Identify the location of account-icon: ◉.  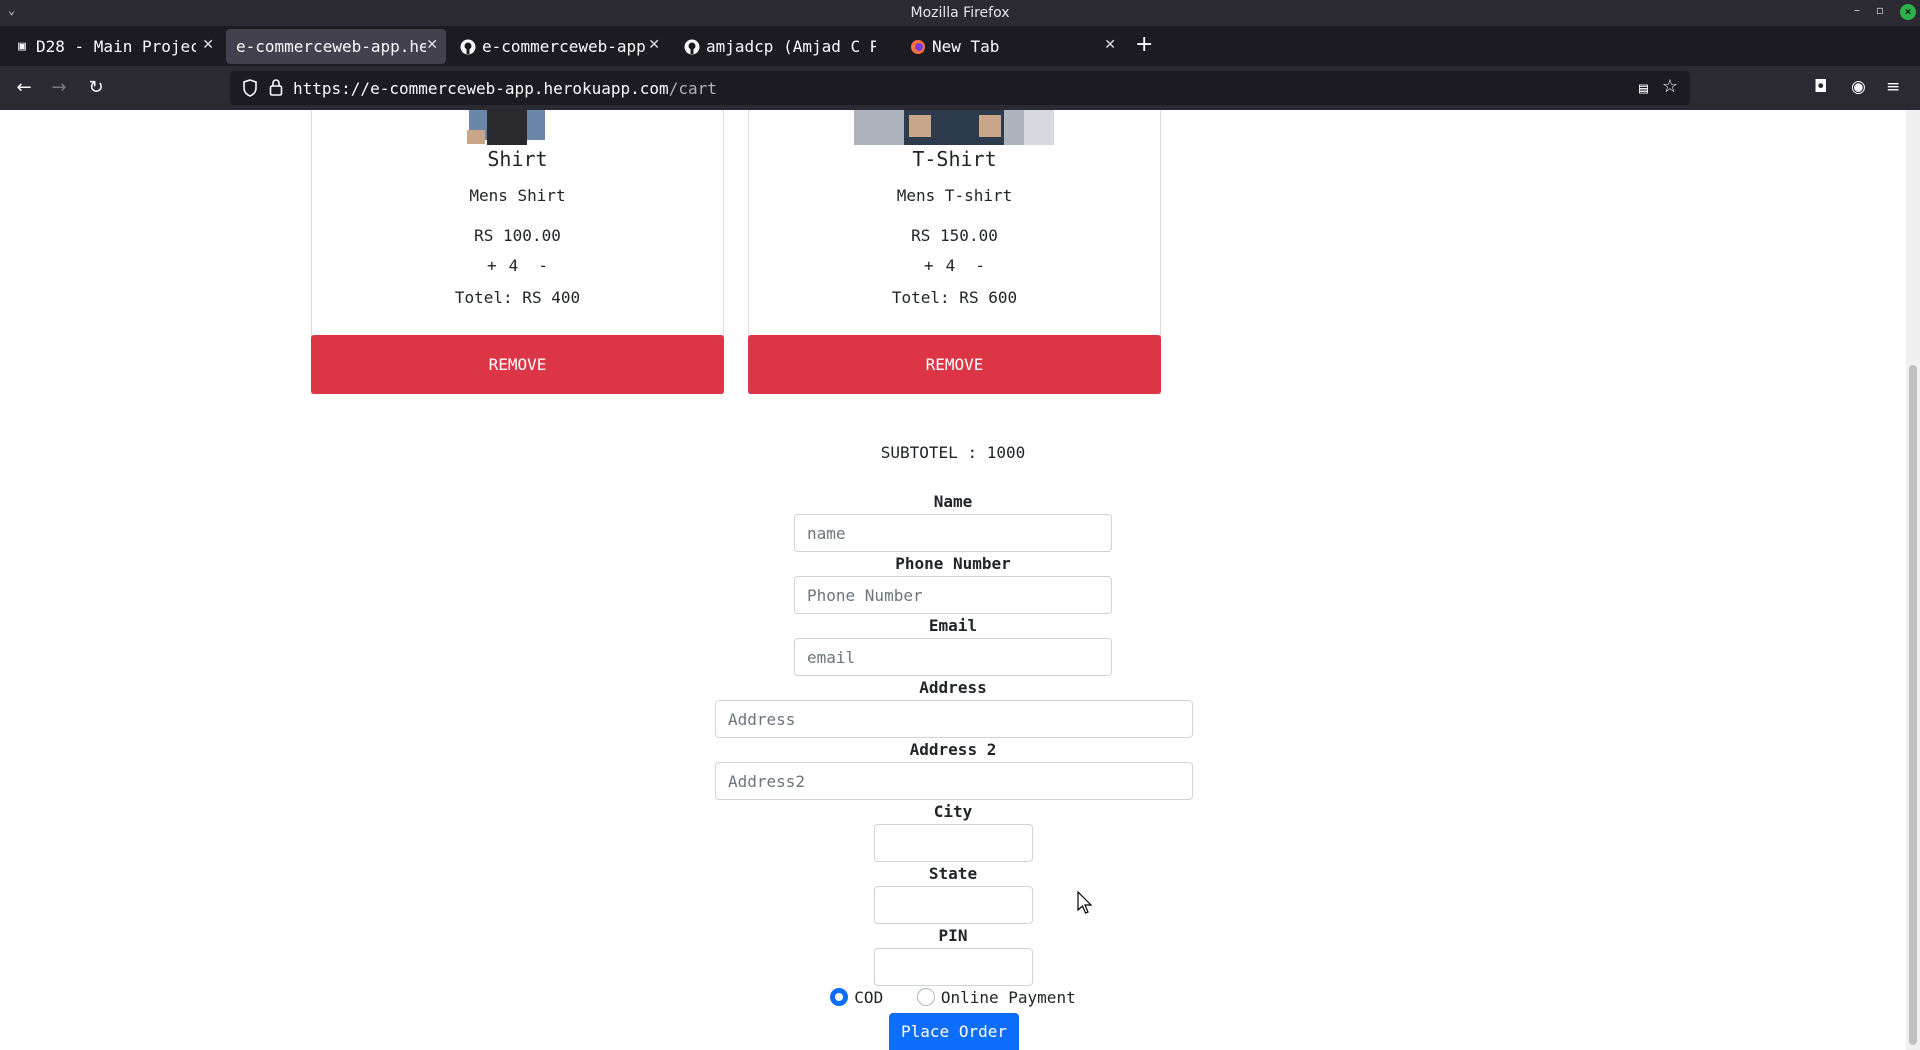
(1858, 87).